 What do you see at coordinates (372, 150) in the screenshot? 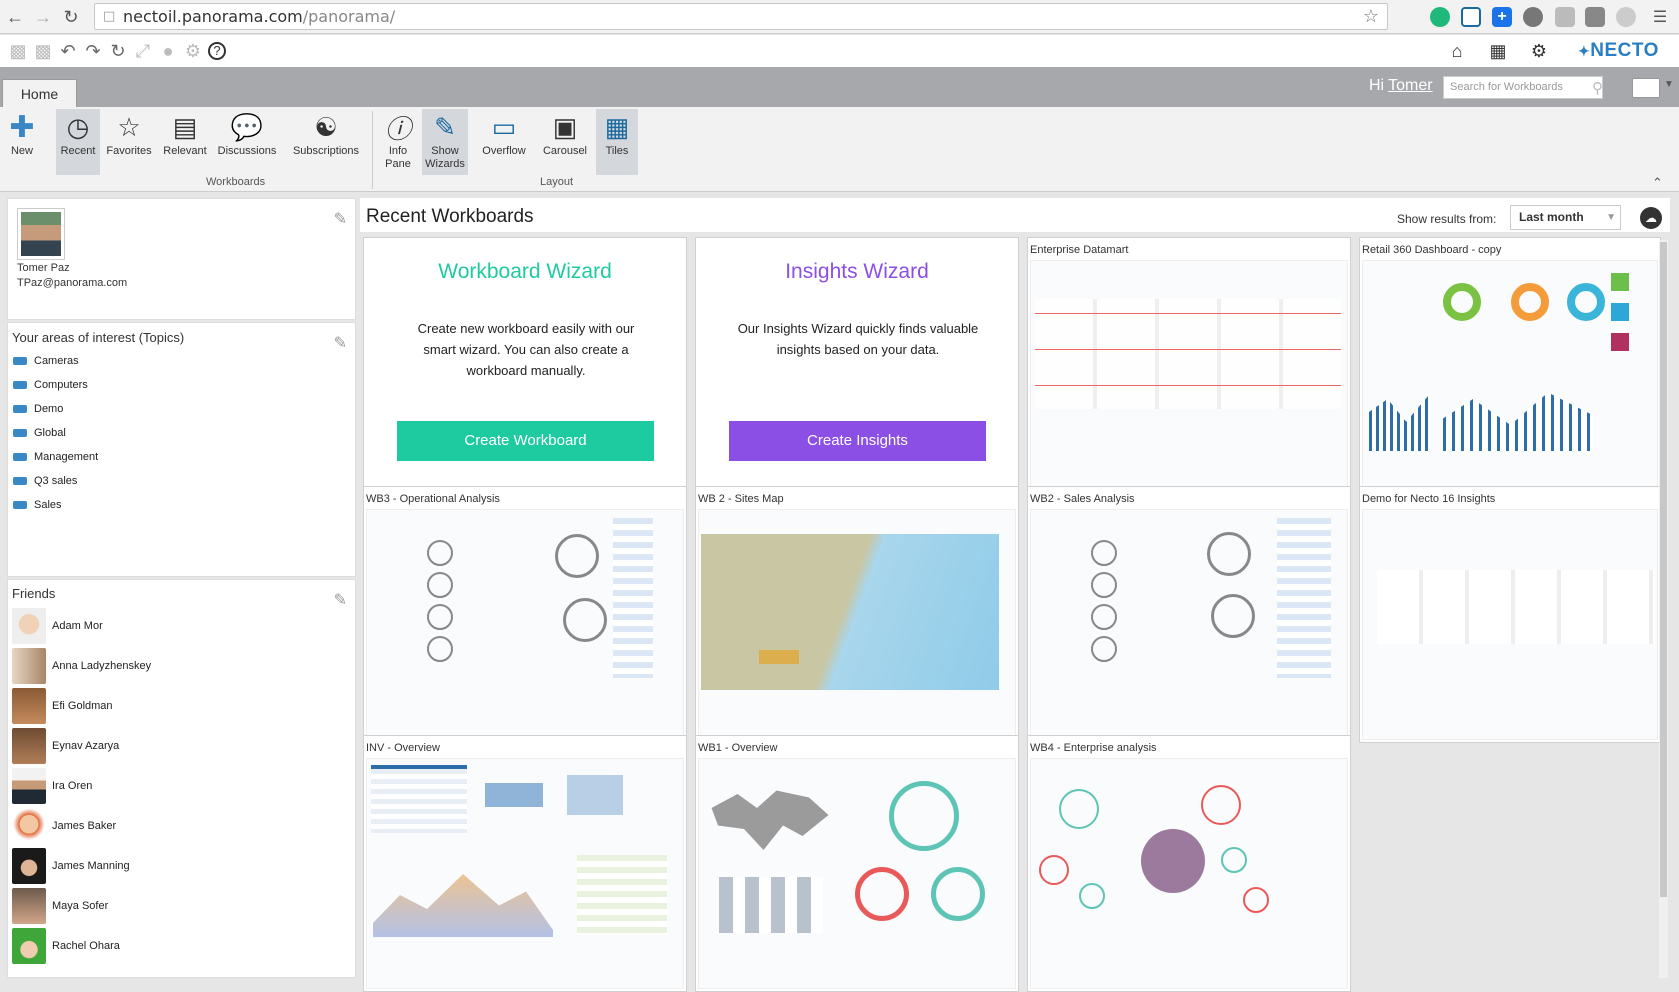
I see `ribbon-separator` at bounding box center [372, 150].